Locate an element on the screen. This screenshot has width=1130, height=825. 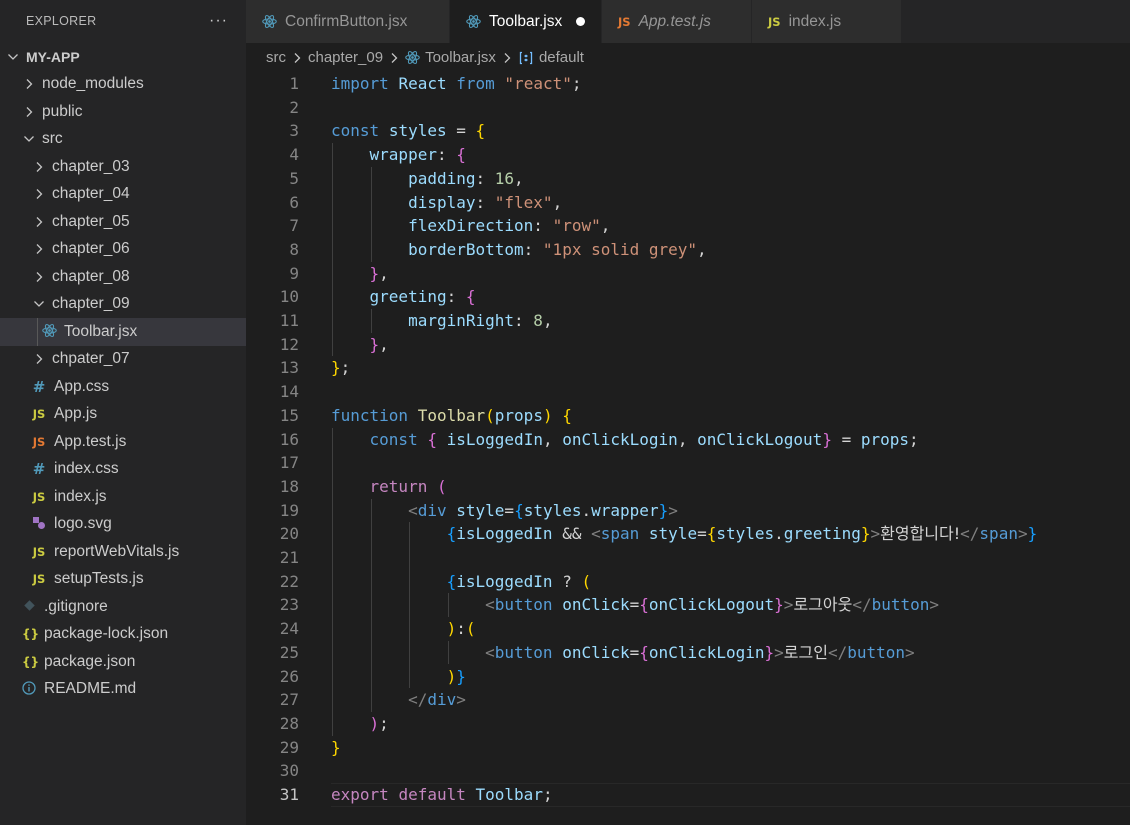
file-item: JS reportWebVitals.js is located at coordinates (123, 552).